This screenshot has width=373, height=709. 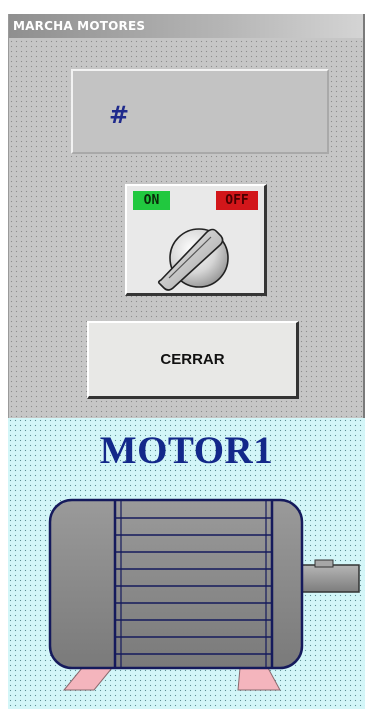 What do you see at coordinates (151, 200) in the screenshot?
I see `switch-on-label: ON` at bounding box center [151, 200].